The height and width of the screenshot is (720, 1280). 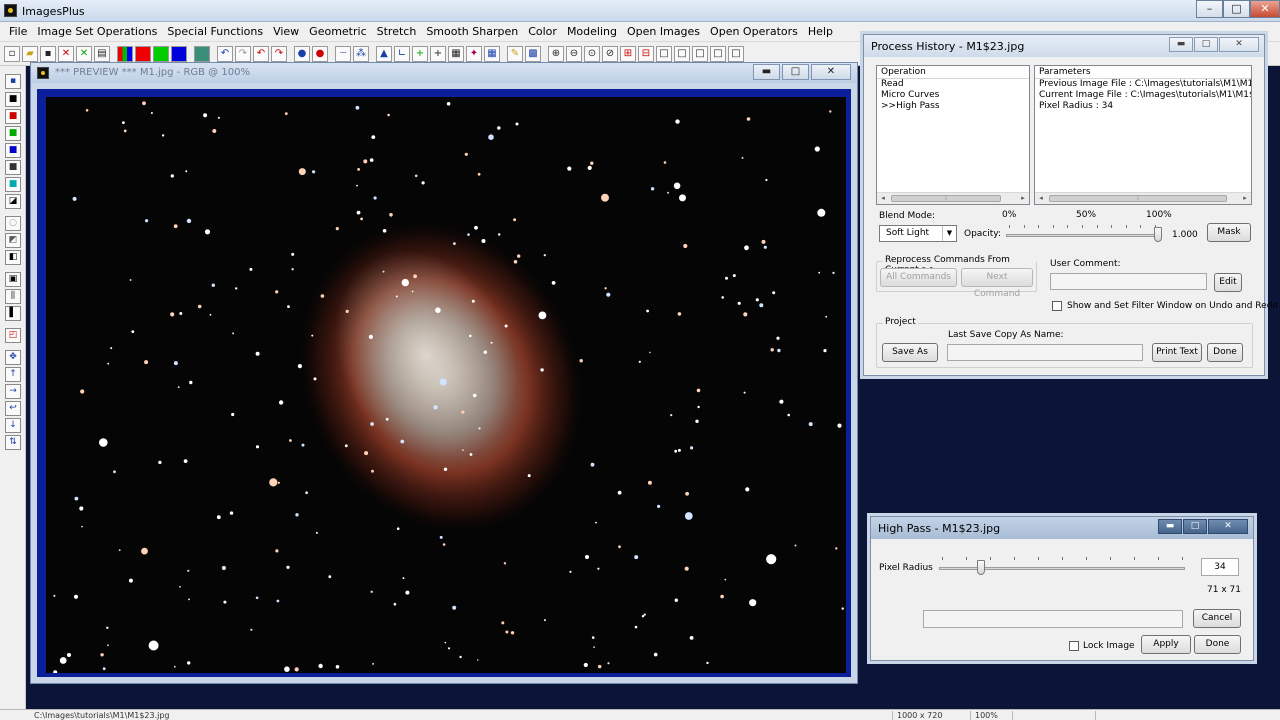 I want to click on ph-done-button: Done, so click(x=1225, y=352).